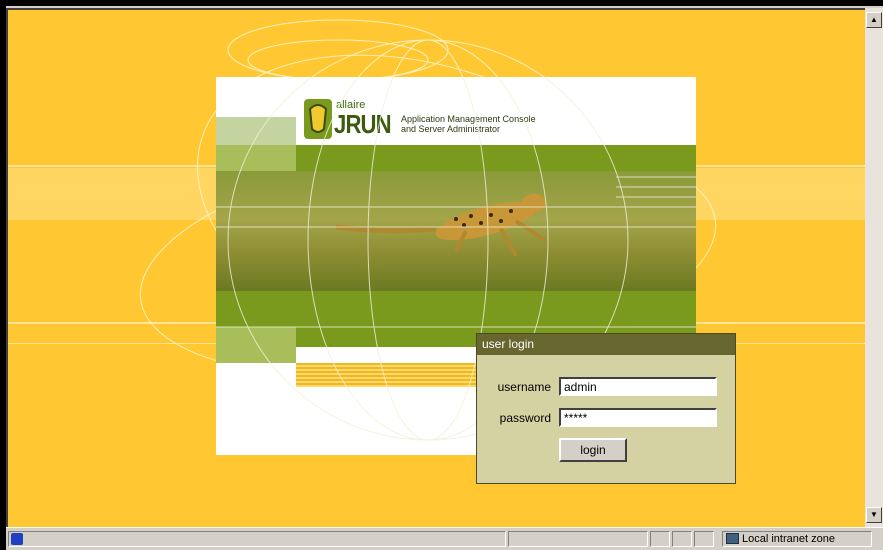 Image resolution: width=883 pixels, height=550 pixels. What do you see at coordinates (874, 515) in the screenshot?
I see `scroll-down-icon: ▼` at bounding box center [874, 515].